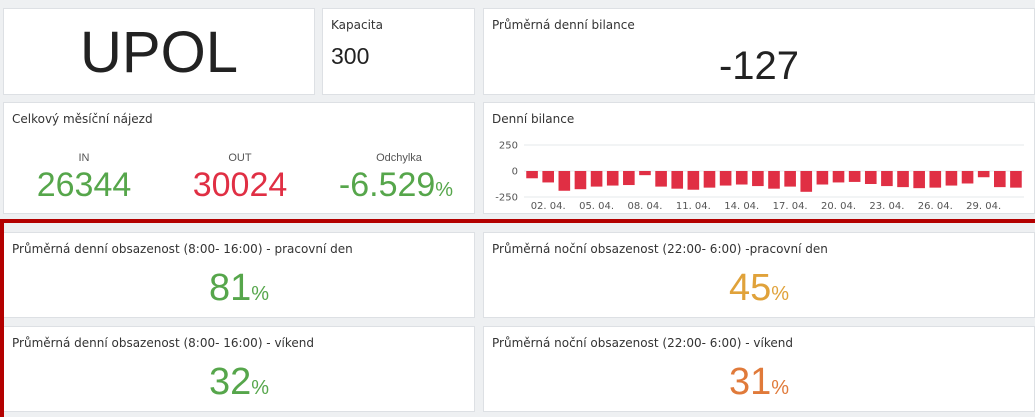  I want to click on day-work-unit: %, so click(260, 294).